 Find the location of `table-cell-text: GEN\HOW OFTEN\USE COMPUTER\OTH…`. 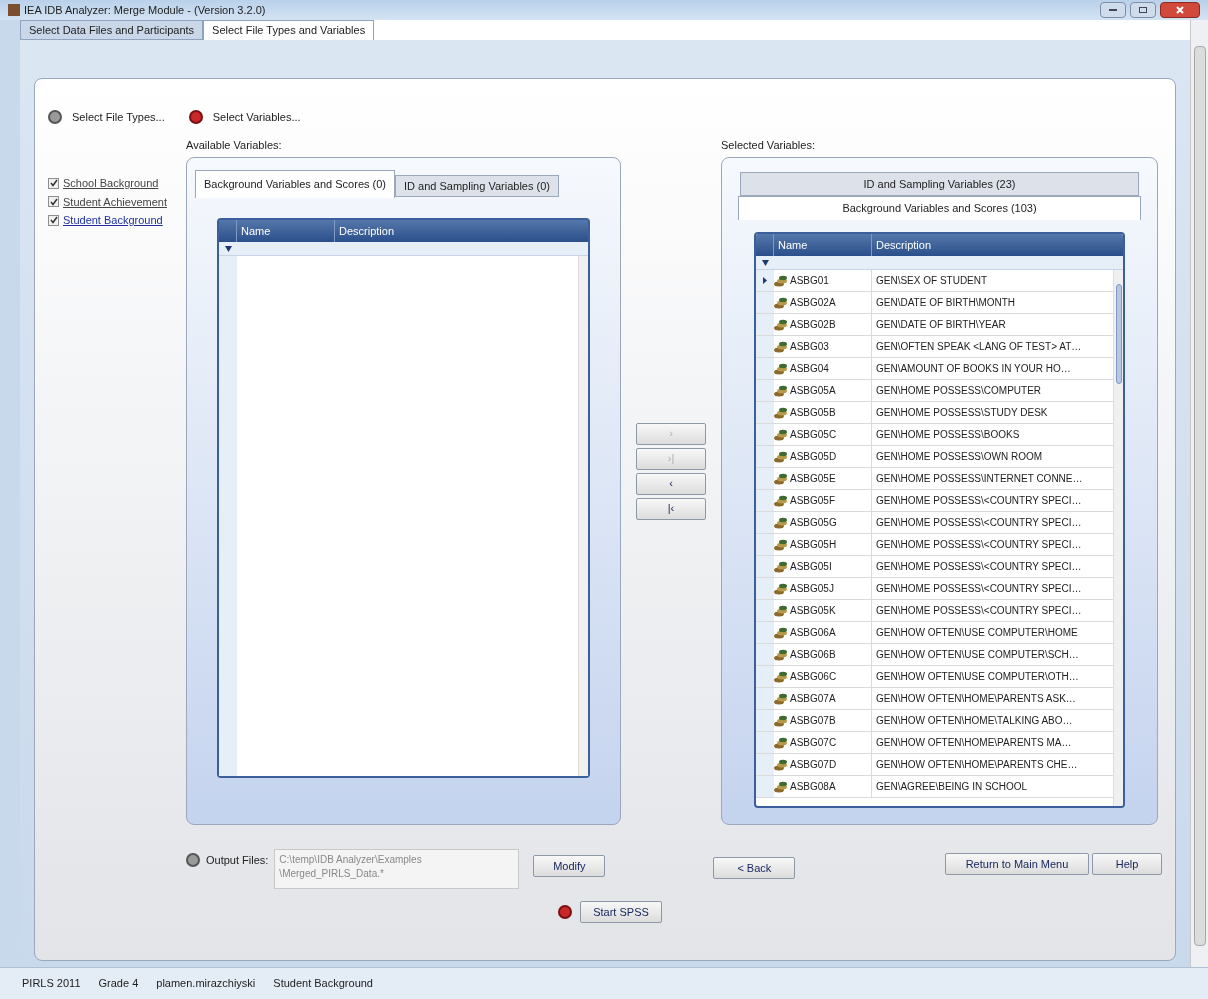

table-cell-text: GEN\HOW OFTEN\USE COMPUTER\OTH… is located at coordinates (977, 677).